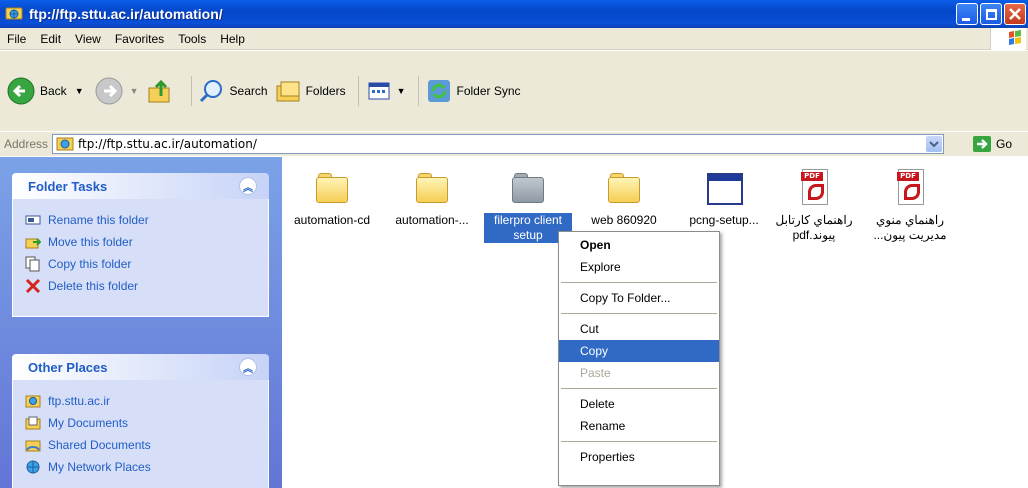  What do you see at coordinates (401, 91) in the screenshot?
I see `views-dropdown-icon: ▼` at bounding box center [401, 91].